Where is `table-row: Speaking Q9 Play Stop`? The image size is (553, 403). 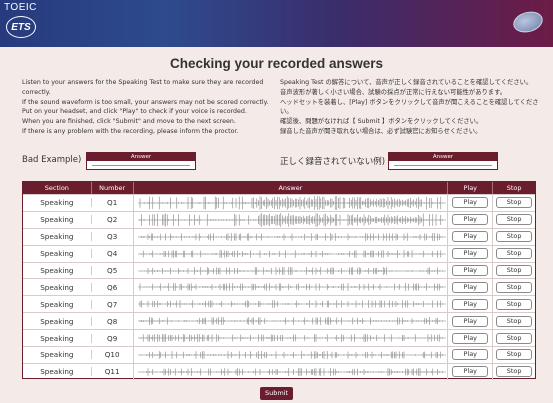 table-row: Speaking Q9 Play Stop is located at coordinates (279, 338).